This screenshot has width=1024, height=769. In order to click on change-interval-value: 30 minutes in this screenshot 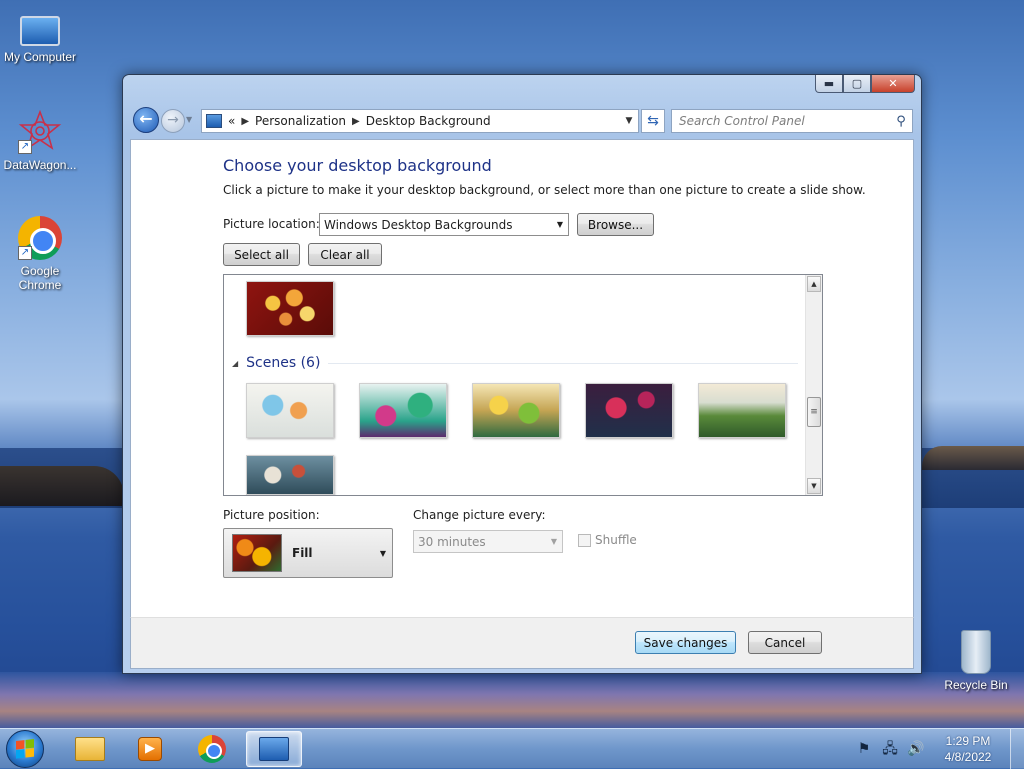, I will do `click(452, 541)`.